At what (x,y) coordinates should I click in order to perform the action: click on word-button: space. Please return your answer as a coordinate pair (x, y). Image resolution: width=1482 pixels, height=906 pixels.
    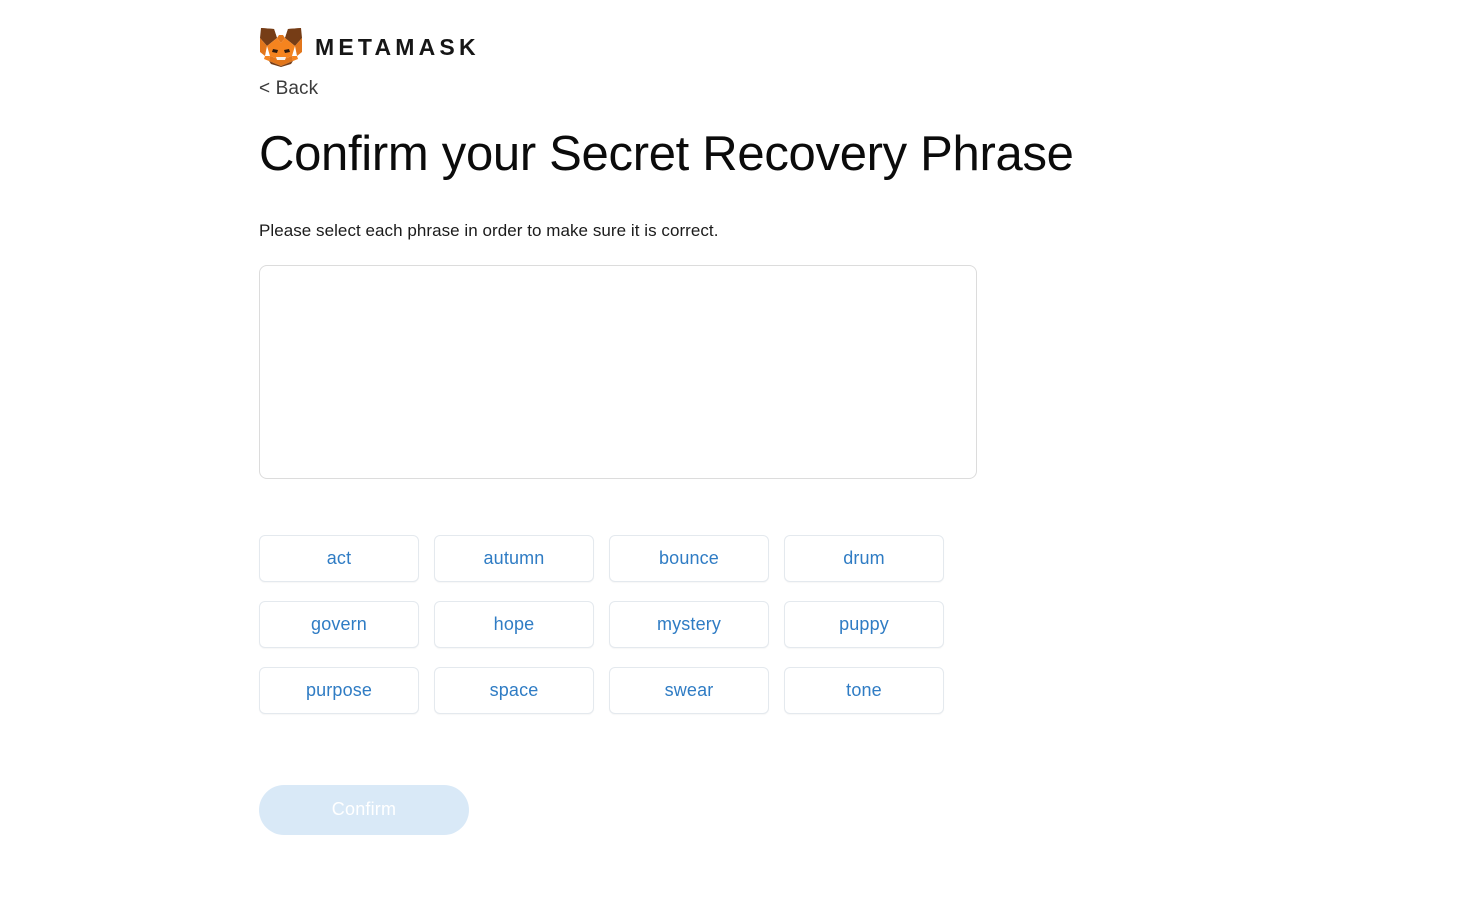
    Looking at the image, I should click on (514, 690).